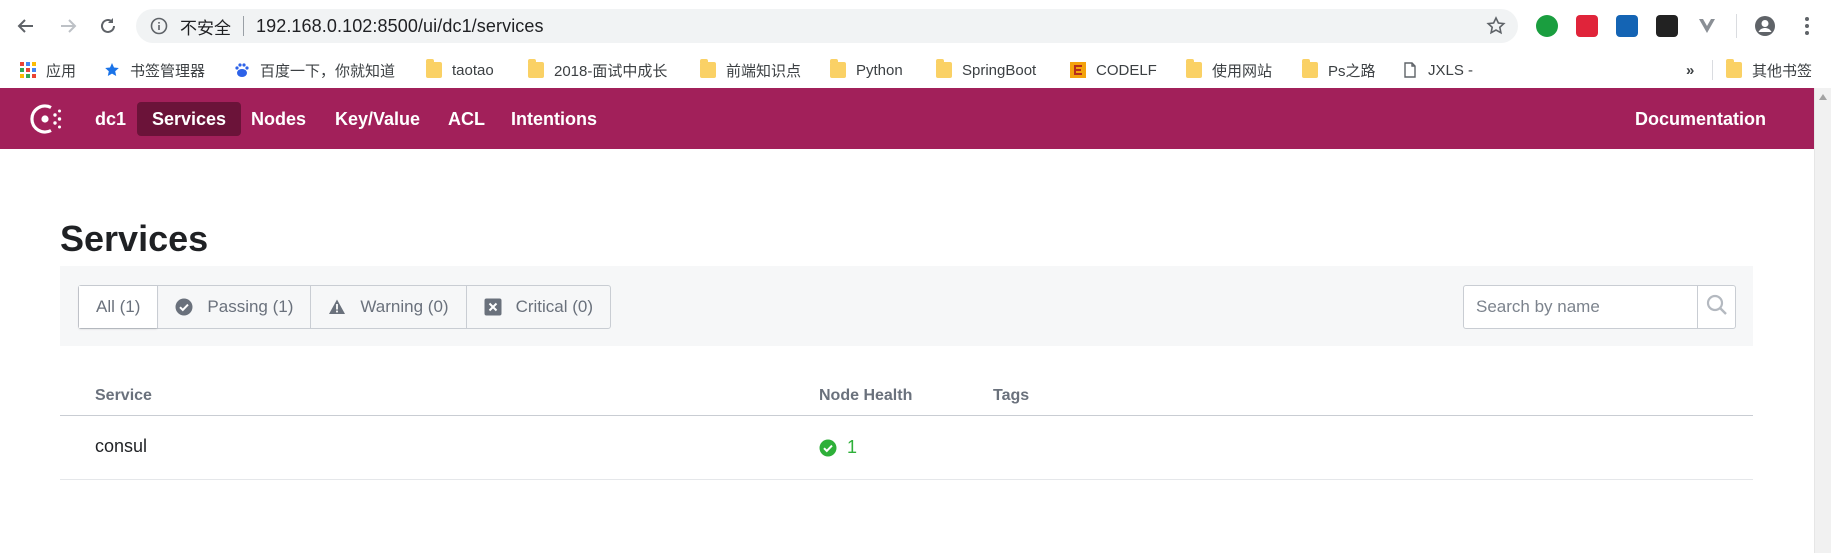 This screenshot has width=1831, height=553. I want to click on table-header: Service Node Health Tags, so click(906, 395).